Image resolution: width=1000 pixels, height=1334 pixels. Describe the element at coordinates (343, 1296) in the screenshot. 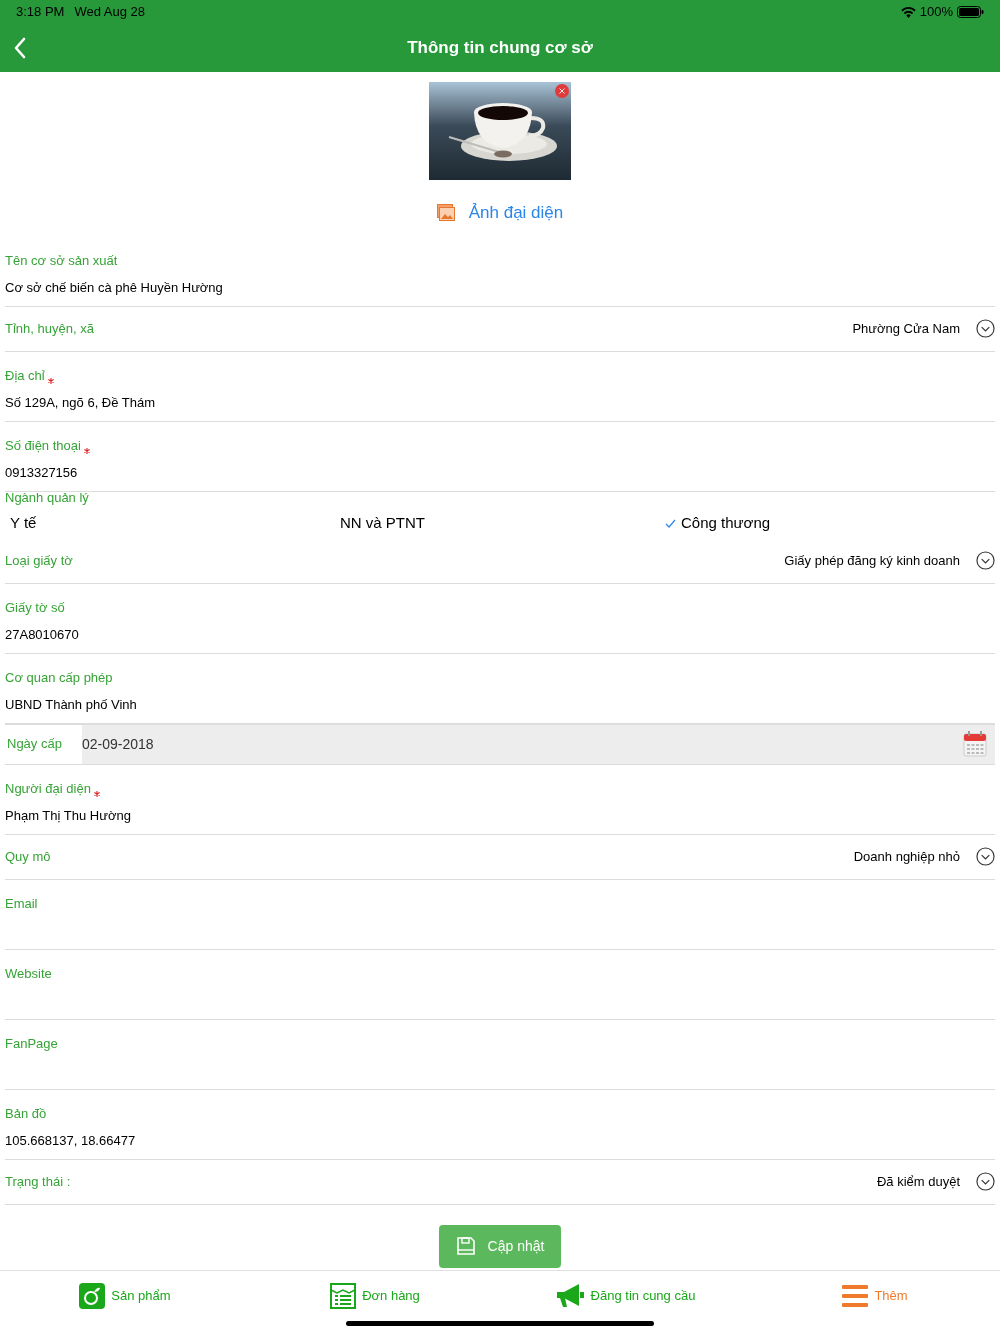

I see `order-list-icon` at that location.